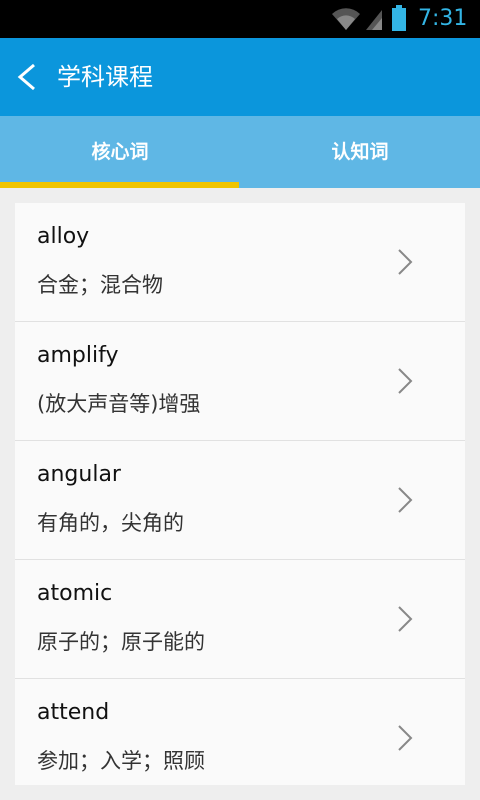  Describe the element at coordinates (443, 18) in the screenshot. I see `status-time: 7:31` at that location.